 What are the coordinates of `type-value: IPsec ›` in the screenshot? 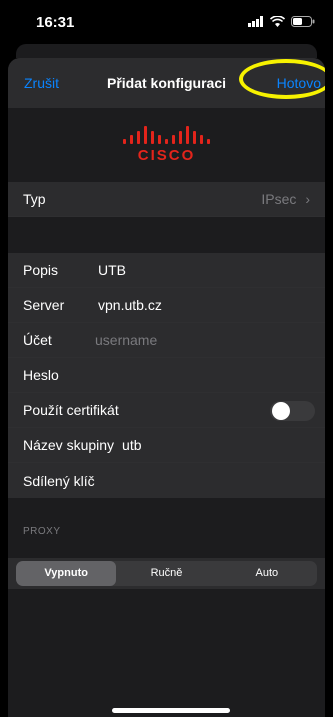 It's located at (285, 199).